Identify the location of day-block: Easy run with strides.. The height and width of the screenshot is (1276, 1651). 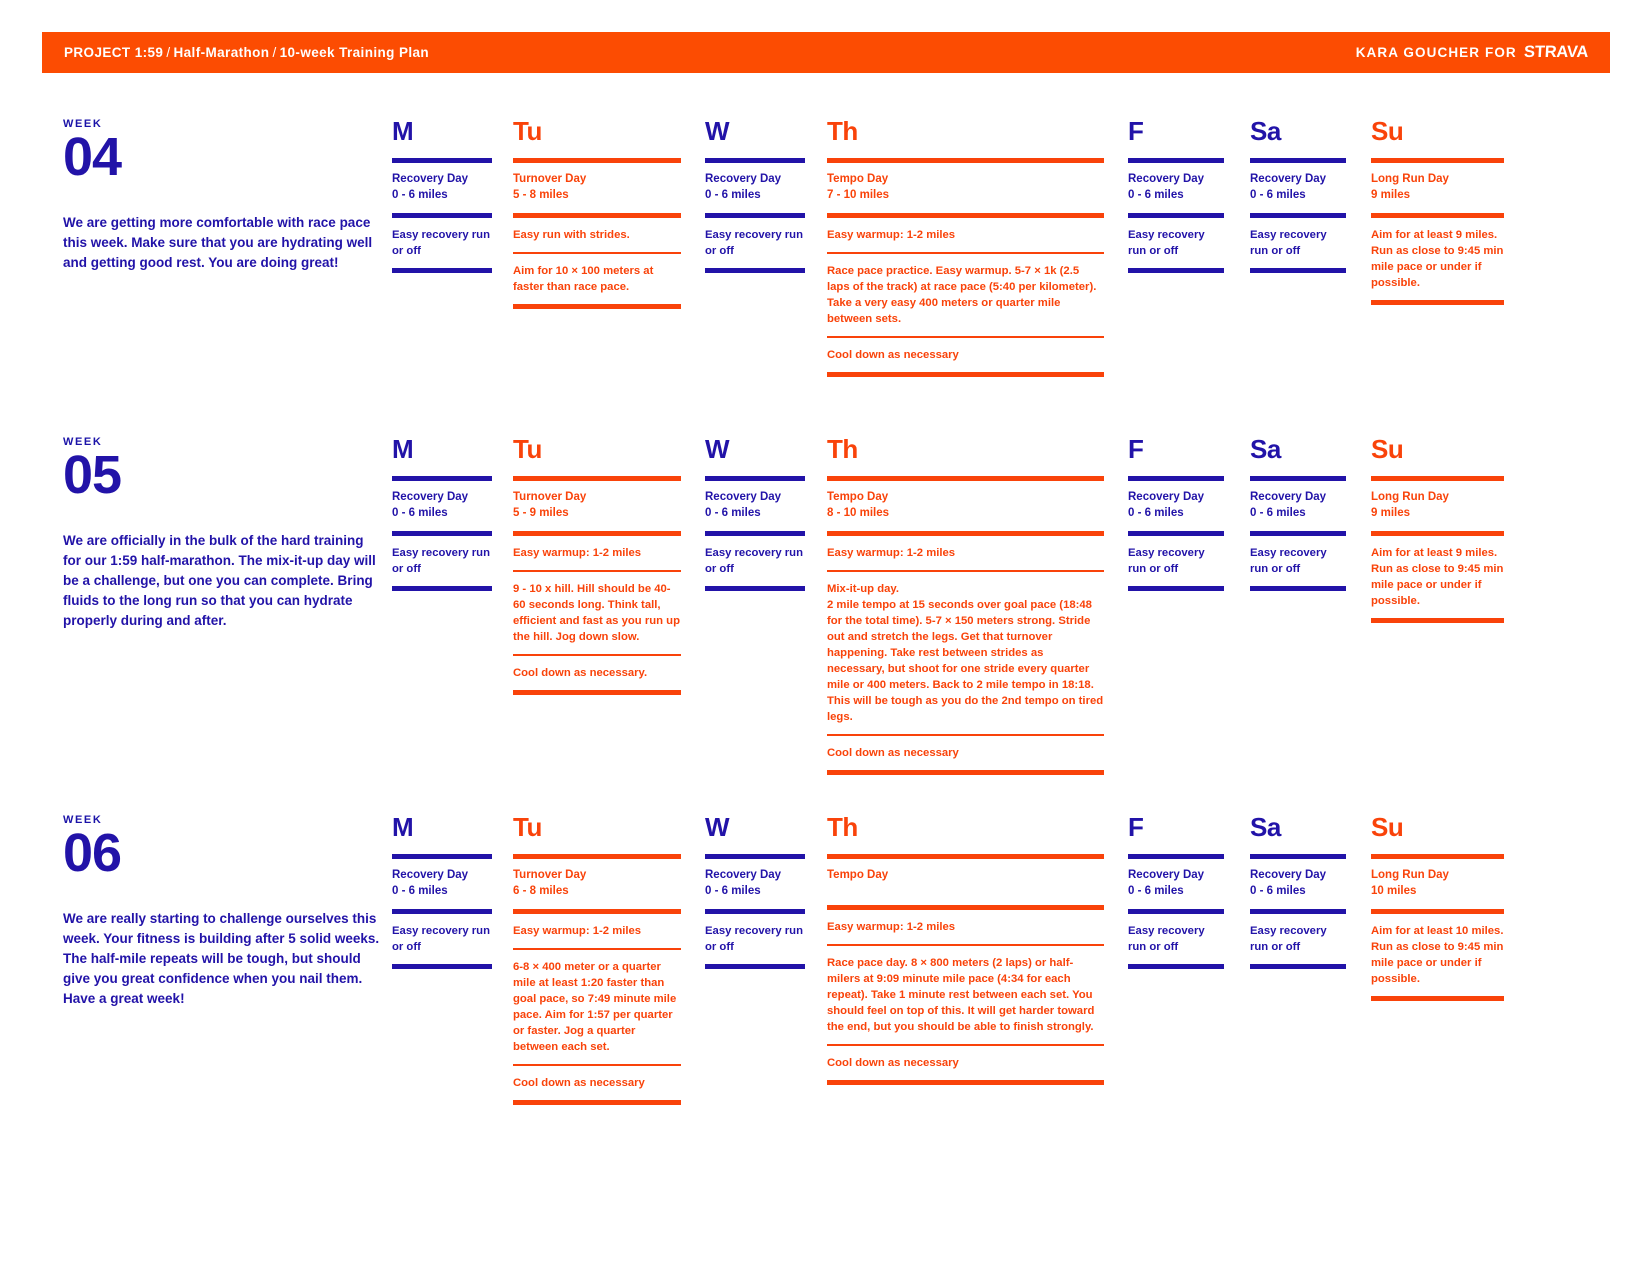
(597, 235).